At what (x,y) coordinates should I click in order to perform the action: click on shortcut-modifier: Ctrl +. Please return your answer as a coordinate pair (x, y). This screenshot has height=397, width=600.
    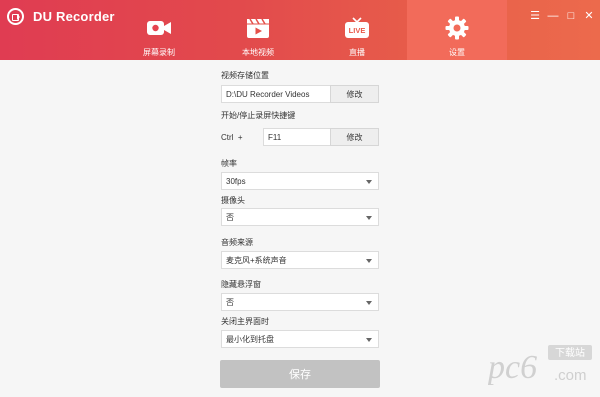
    Looking at the image, I should click on (232, 137).